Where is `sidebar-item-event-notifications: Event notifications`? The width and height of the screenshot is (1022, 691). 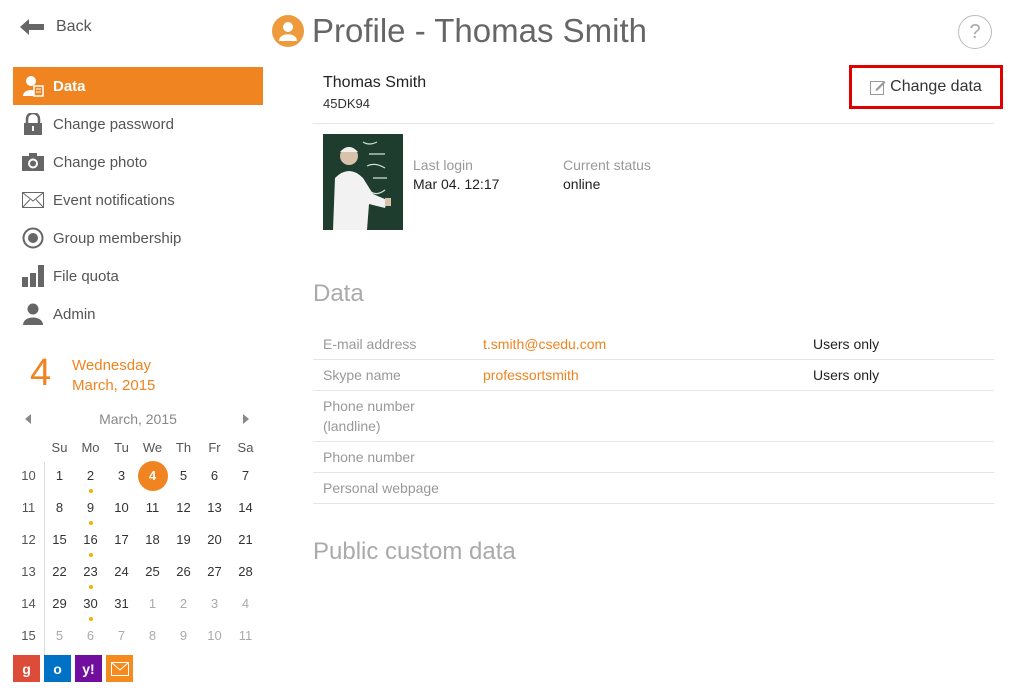
sidebar-item-event-notifications: Event notifications is located at coordinates (138, 200).